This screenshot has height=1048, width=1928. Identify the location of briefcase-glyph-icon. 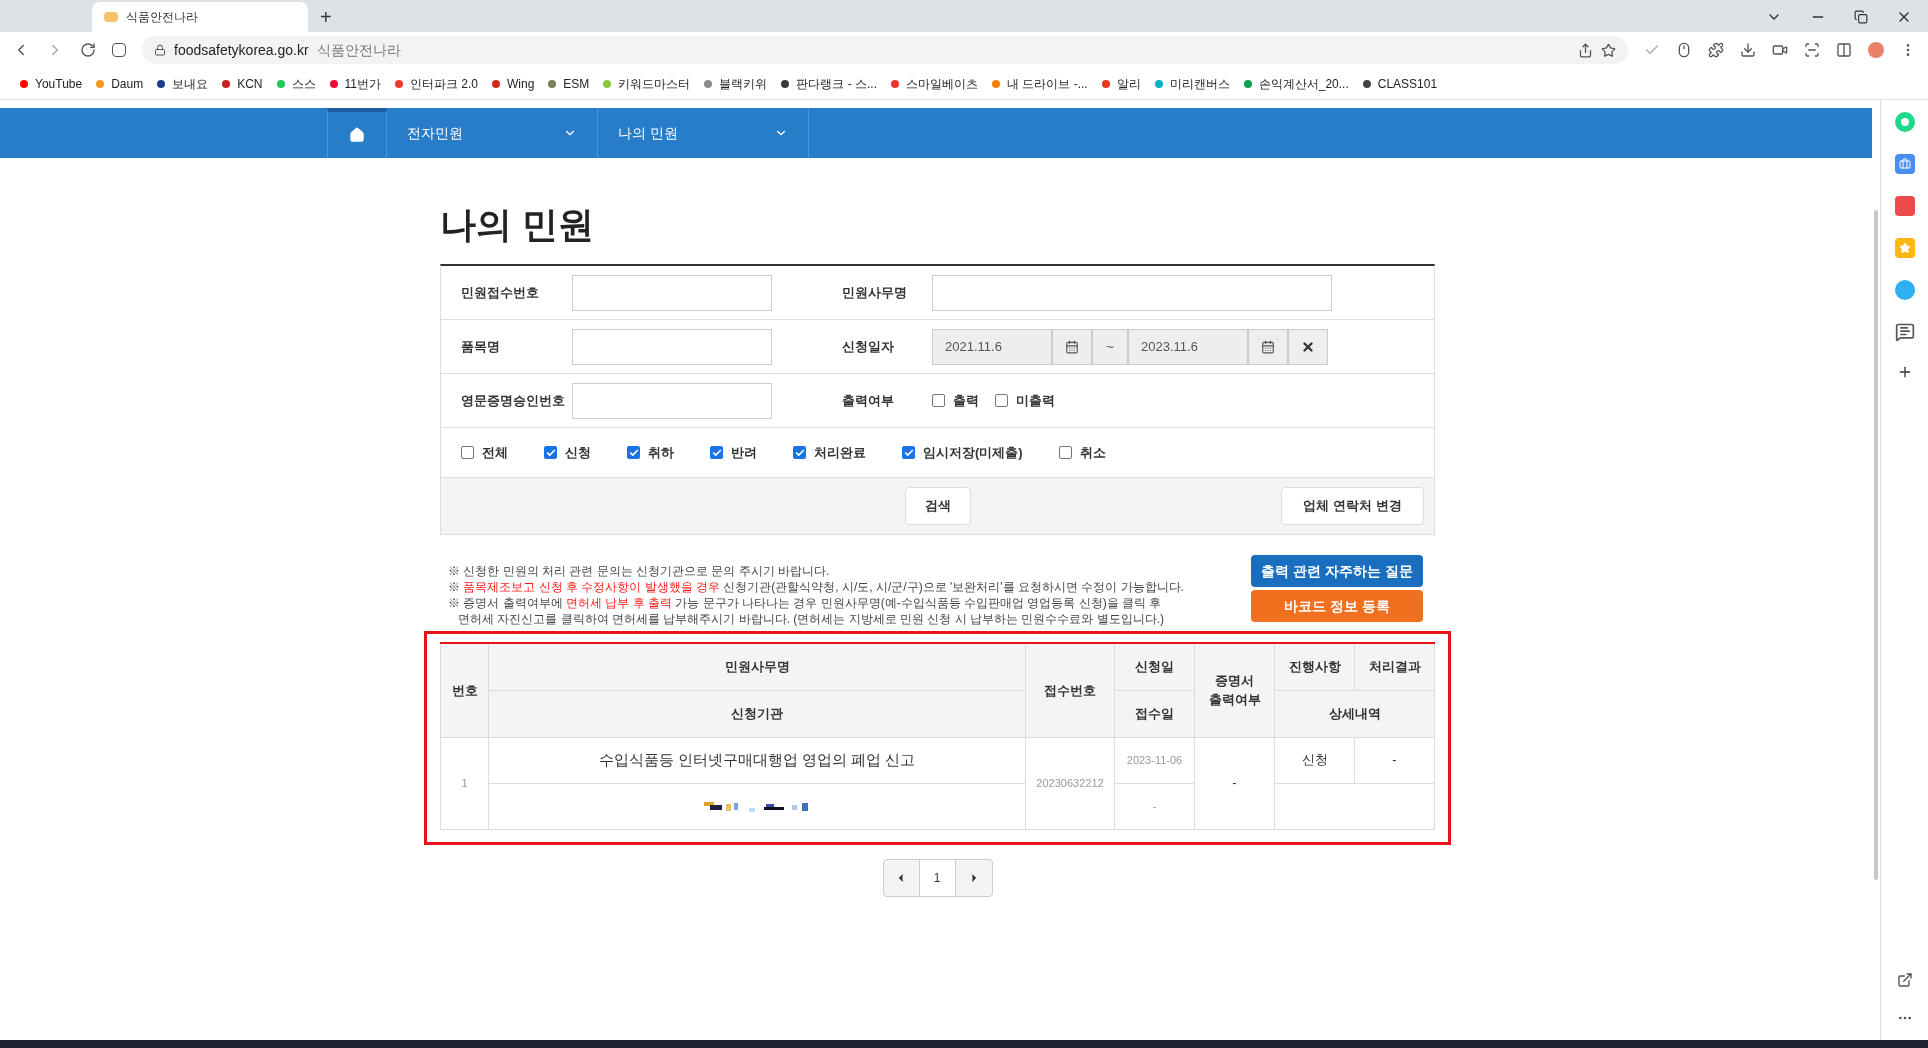
(1904, 164).